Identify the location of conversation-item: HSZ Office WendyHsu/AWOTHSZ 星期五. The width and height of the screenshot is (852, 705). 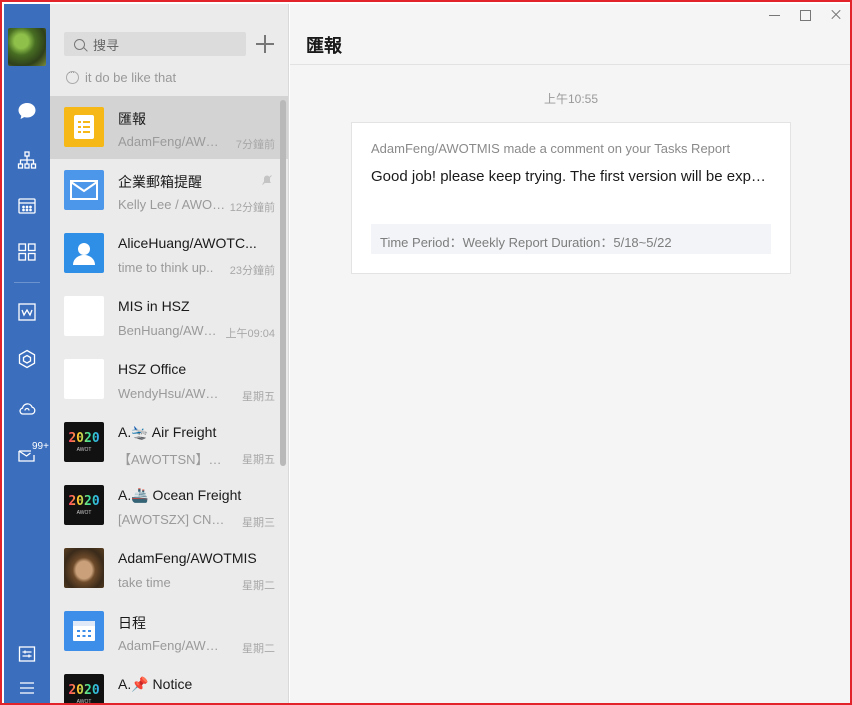
(169, 379).